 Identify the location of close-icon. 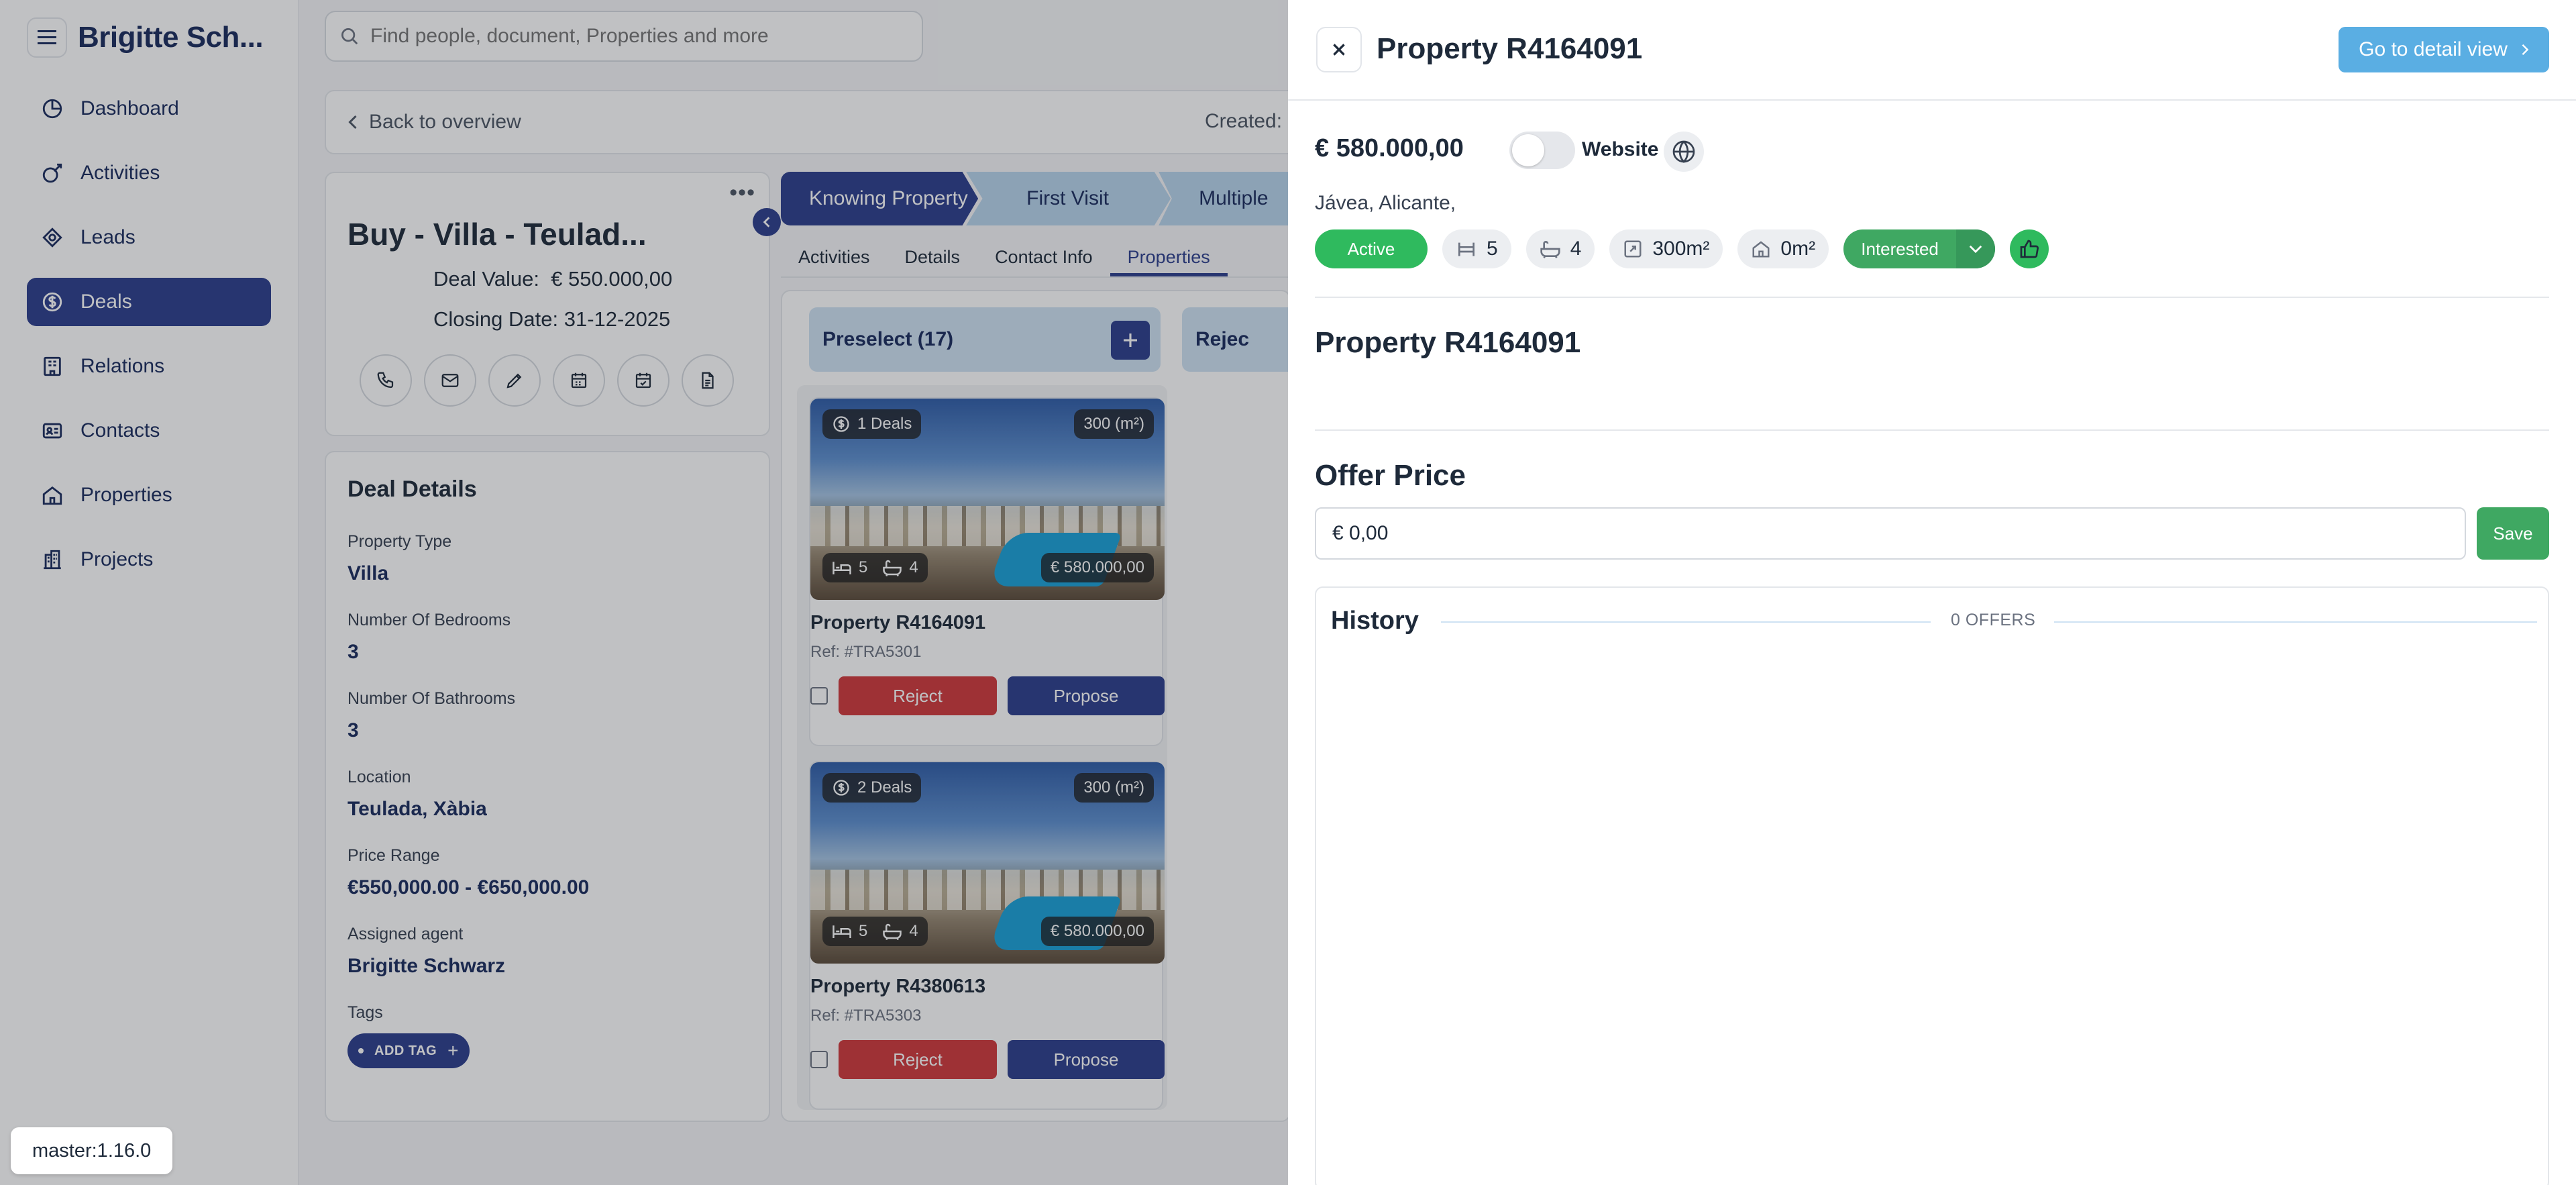
(1339, 50).